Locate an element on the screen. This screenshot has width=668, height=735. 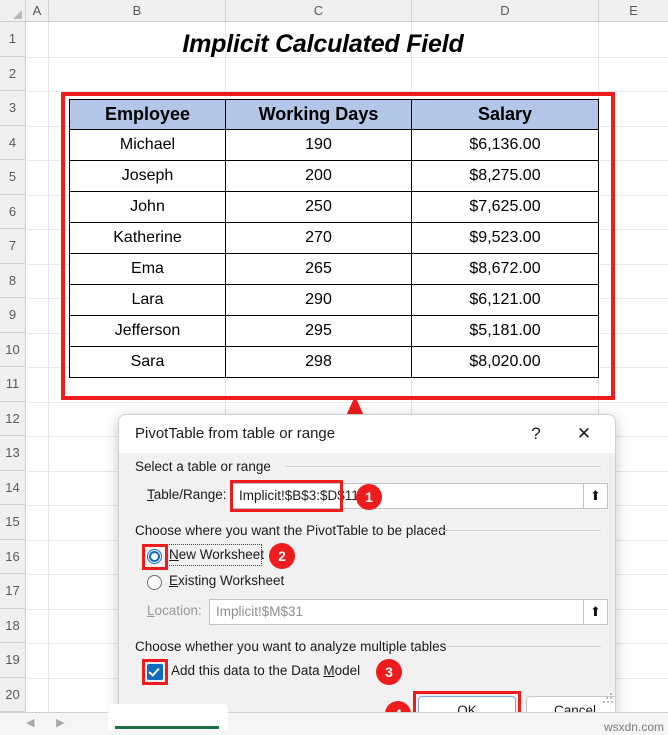
range-field-label: Table/Range: is located at coordinates (187, 494).